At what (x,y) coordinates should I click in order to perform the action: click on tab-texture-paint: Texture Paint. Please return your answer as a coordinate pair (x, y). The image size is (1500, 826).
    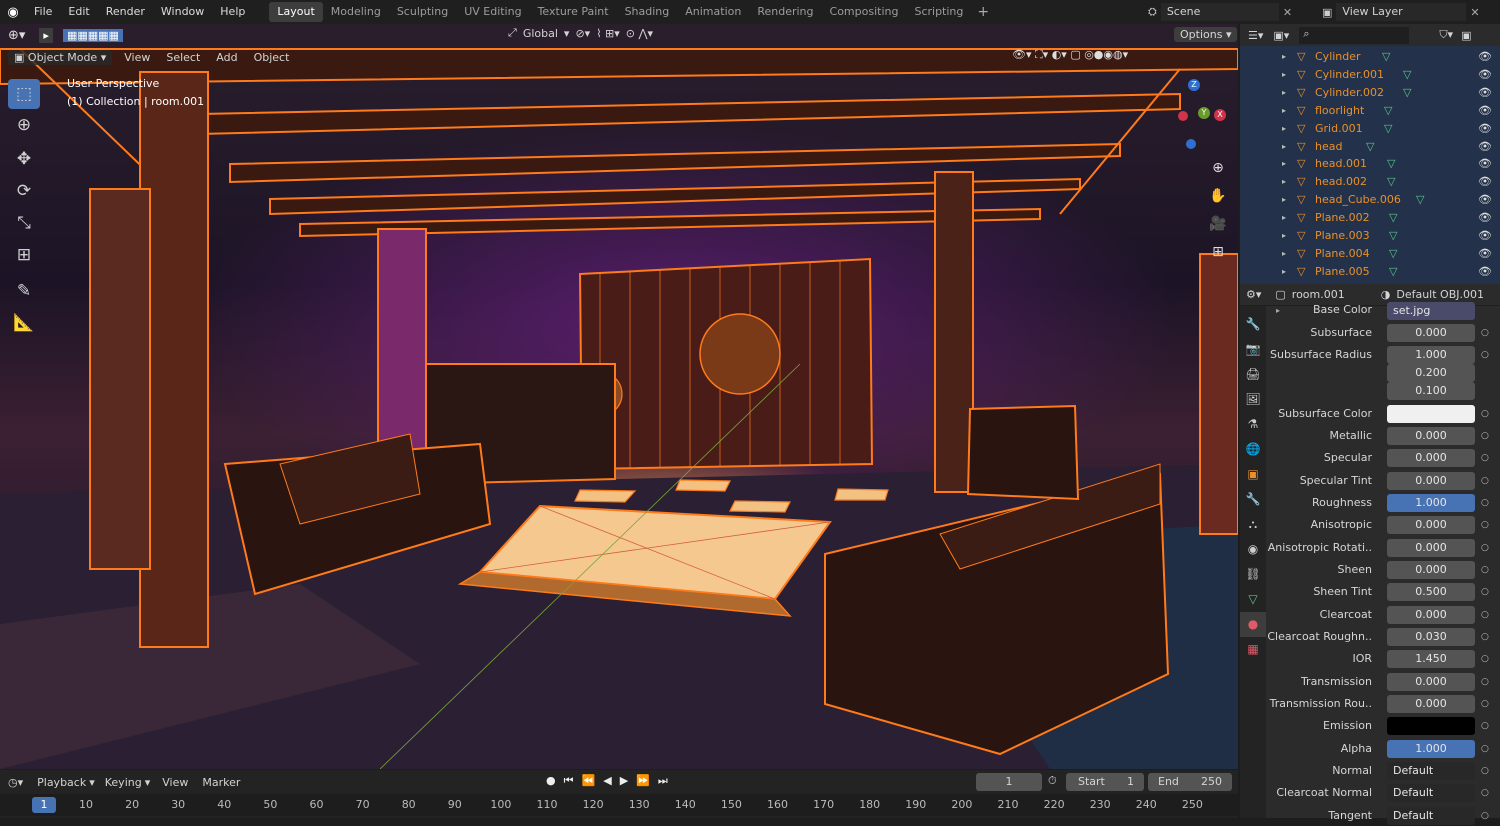
    Looking at the image, I should click on (573, 12).